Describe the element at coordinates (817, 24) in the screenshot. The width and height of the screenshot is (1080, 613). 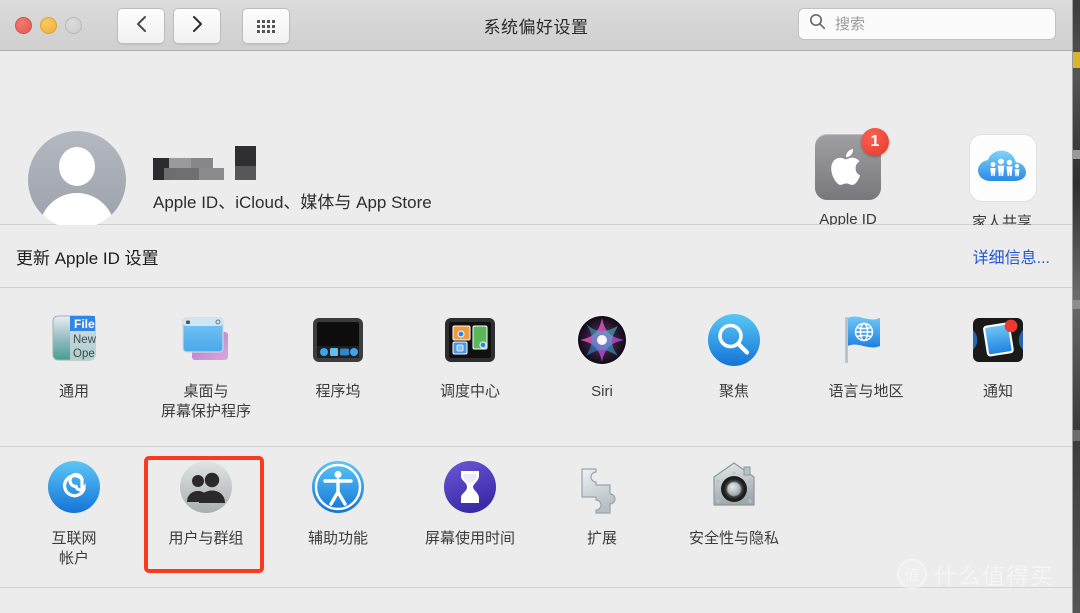
I see `search-icon` at that location.